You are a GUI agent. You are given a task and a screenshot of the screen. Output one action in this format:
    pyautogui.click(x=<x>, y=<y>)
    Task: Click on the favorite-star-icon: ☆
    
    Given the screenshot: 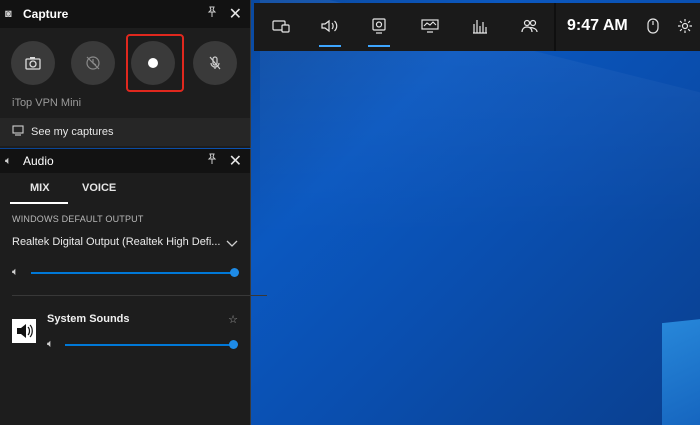 What is the action you would take?
    pyautogui.click(x=233, y=319)
    